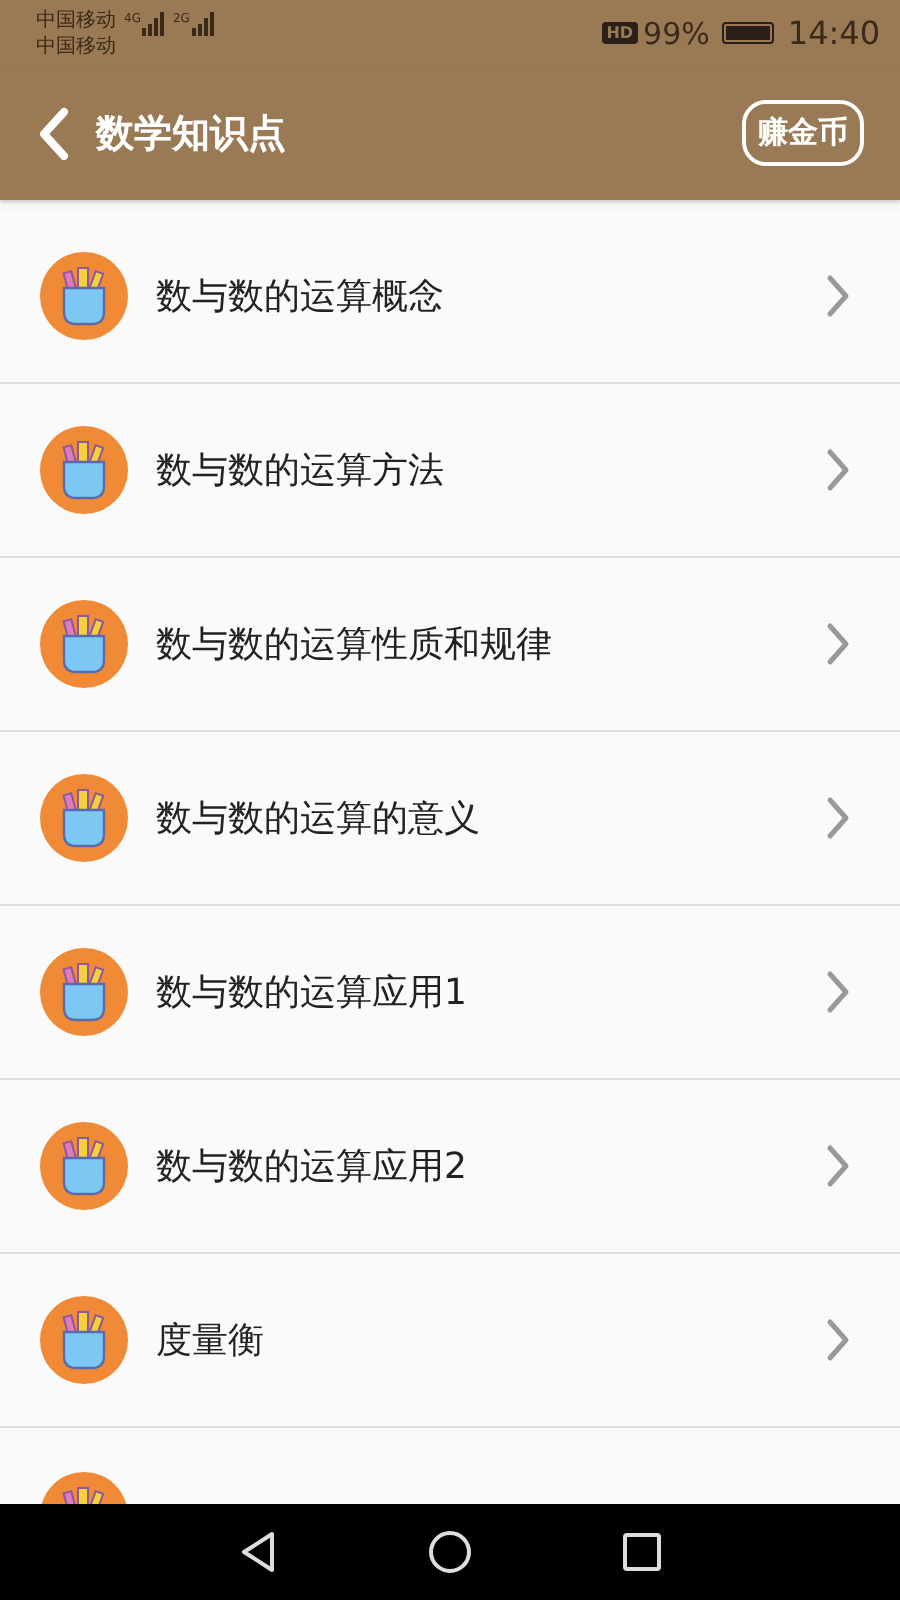  Describe the element at coordinates (642, 1552) in the screenshot. I see `recents-nav-icon` at that location.